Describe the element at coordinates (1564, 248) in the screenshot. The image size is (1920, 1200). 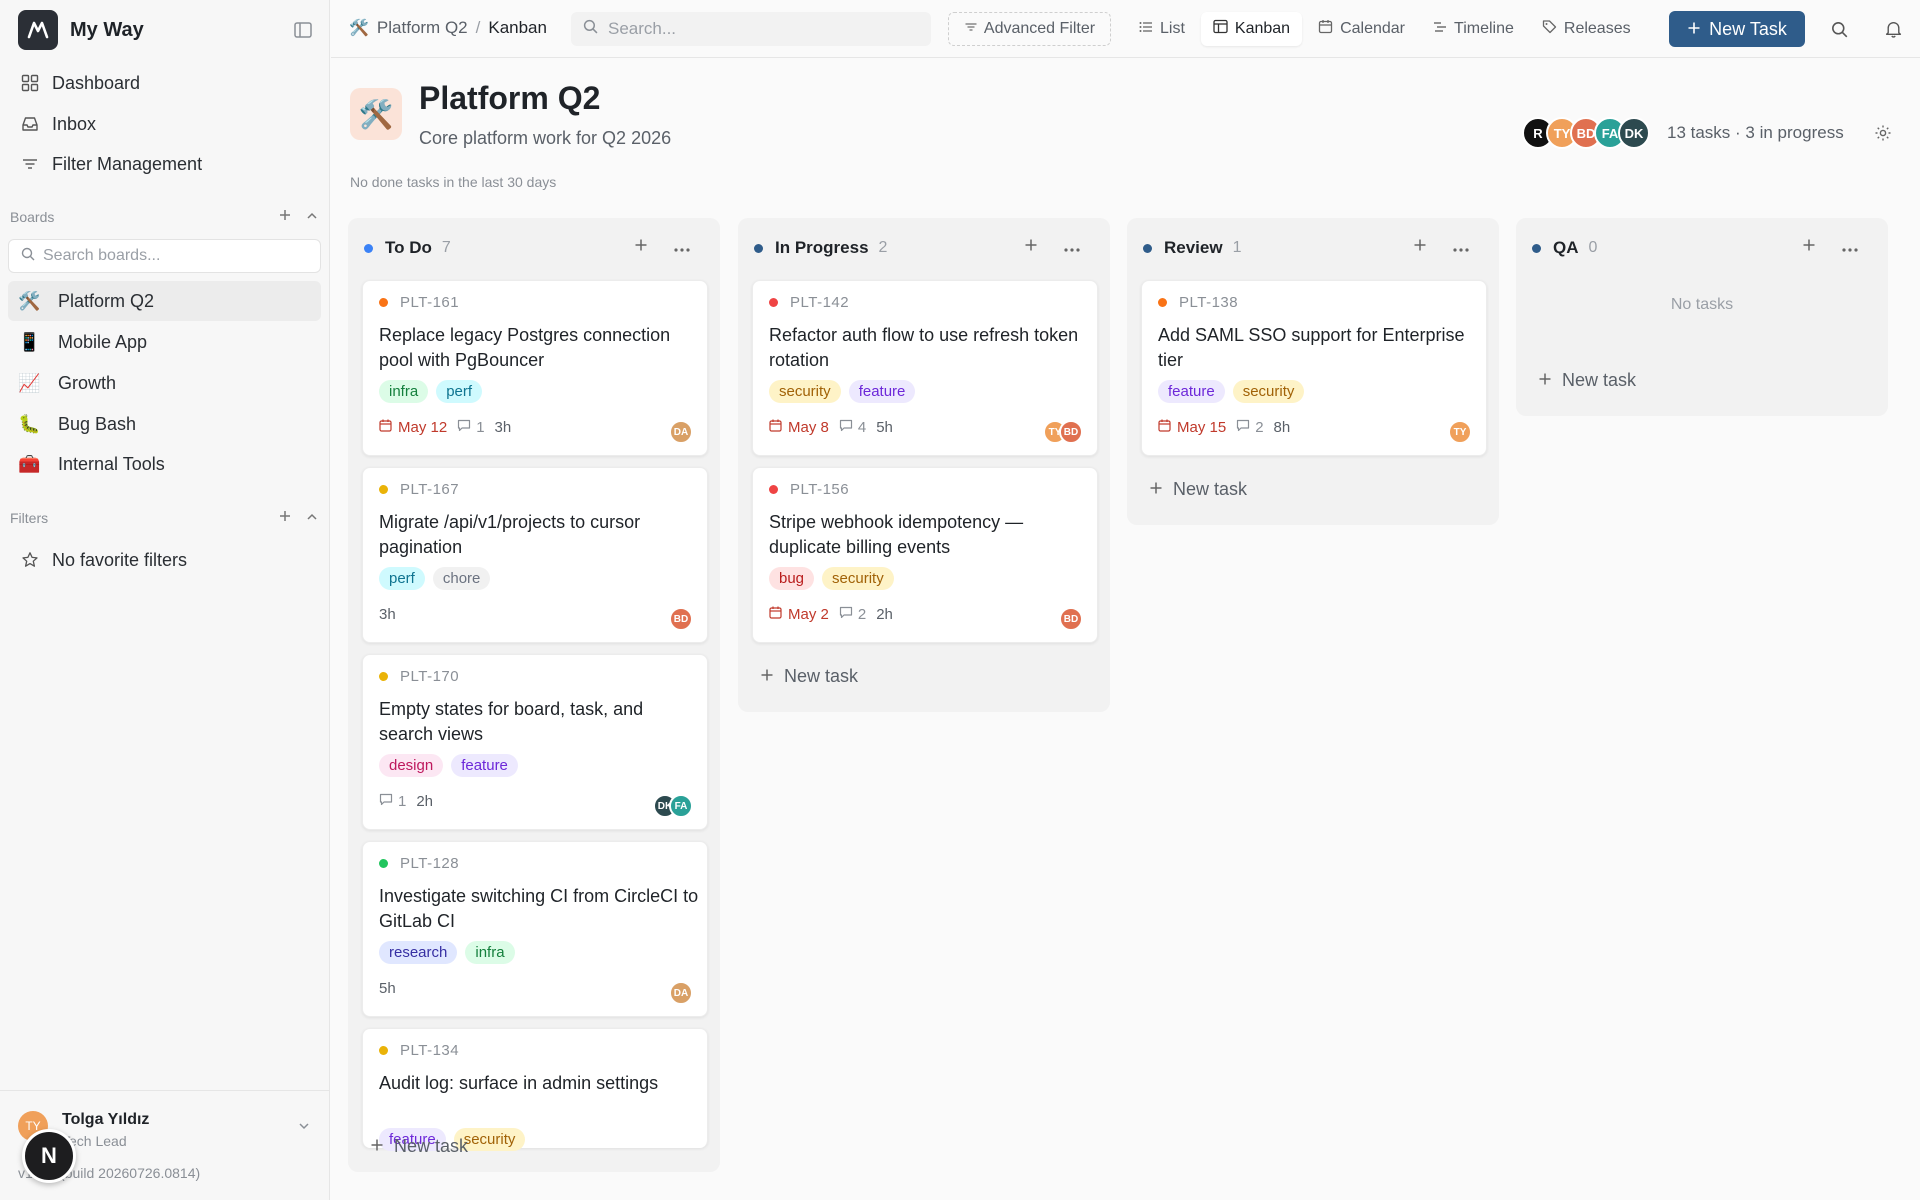
I see `column-header: QA 0` at that location.